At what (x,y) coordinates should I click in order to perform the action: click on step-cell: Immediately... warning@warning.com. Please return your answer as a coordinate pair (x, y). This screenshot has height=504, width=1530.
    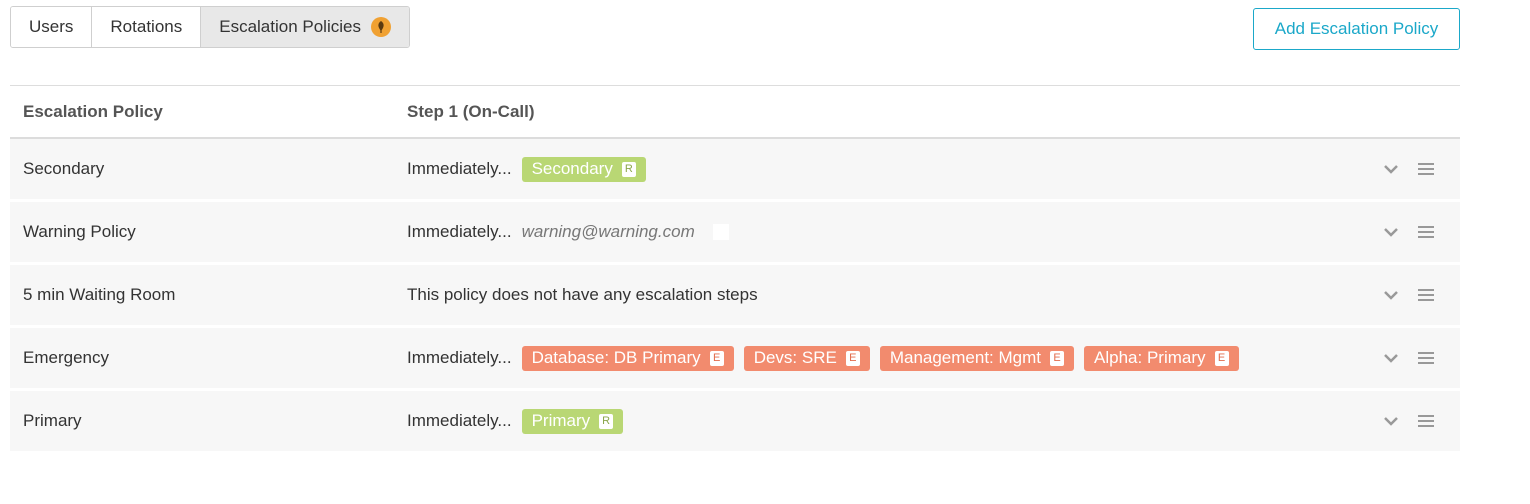
    Looking at the image, I should click on (568, 232).